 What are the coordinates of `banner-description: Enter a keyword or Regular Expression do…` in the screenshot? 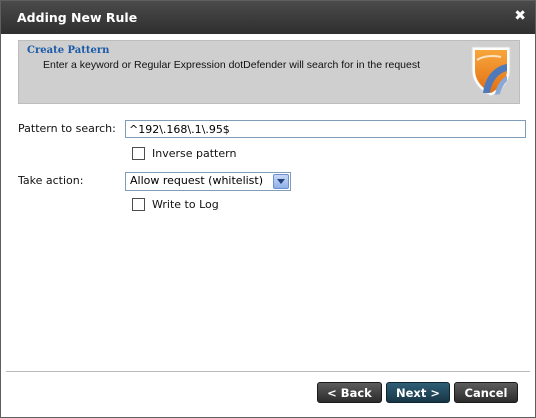 It's located at (232, 65).